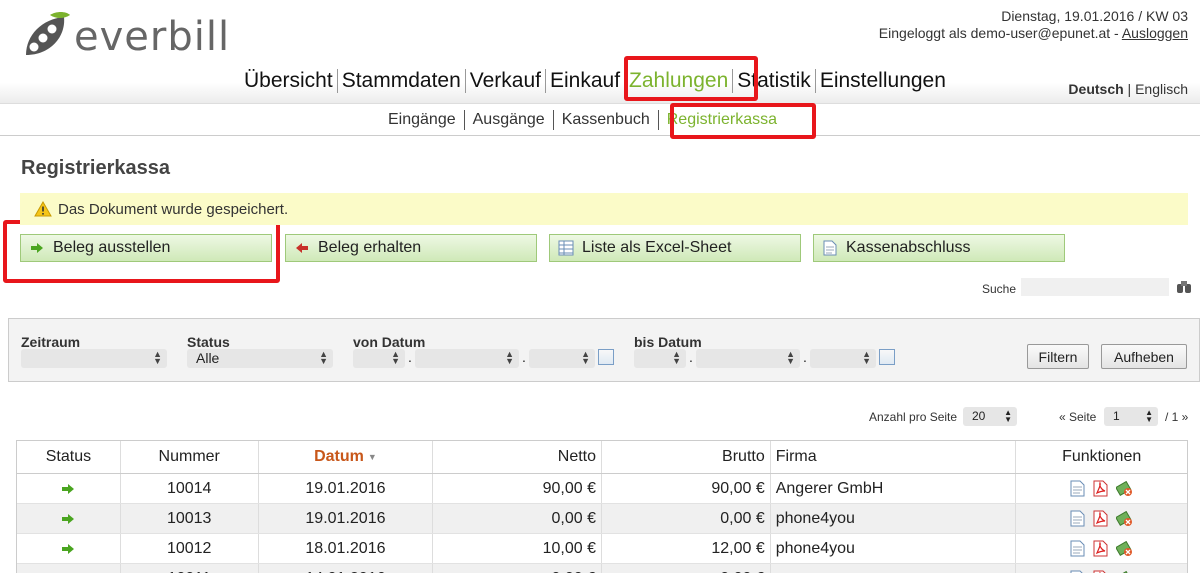  What do you see at coordinates (518, 488) in the screenshot?
I see `netto-cell: 90,00 €` at bounding box center [518, 488].